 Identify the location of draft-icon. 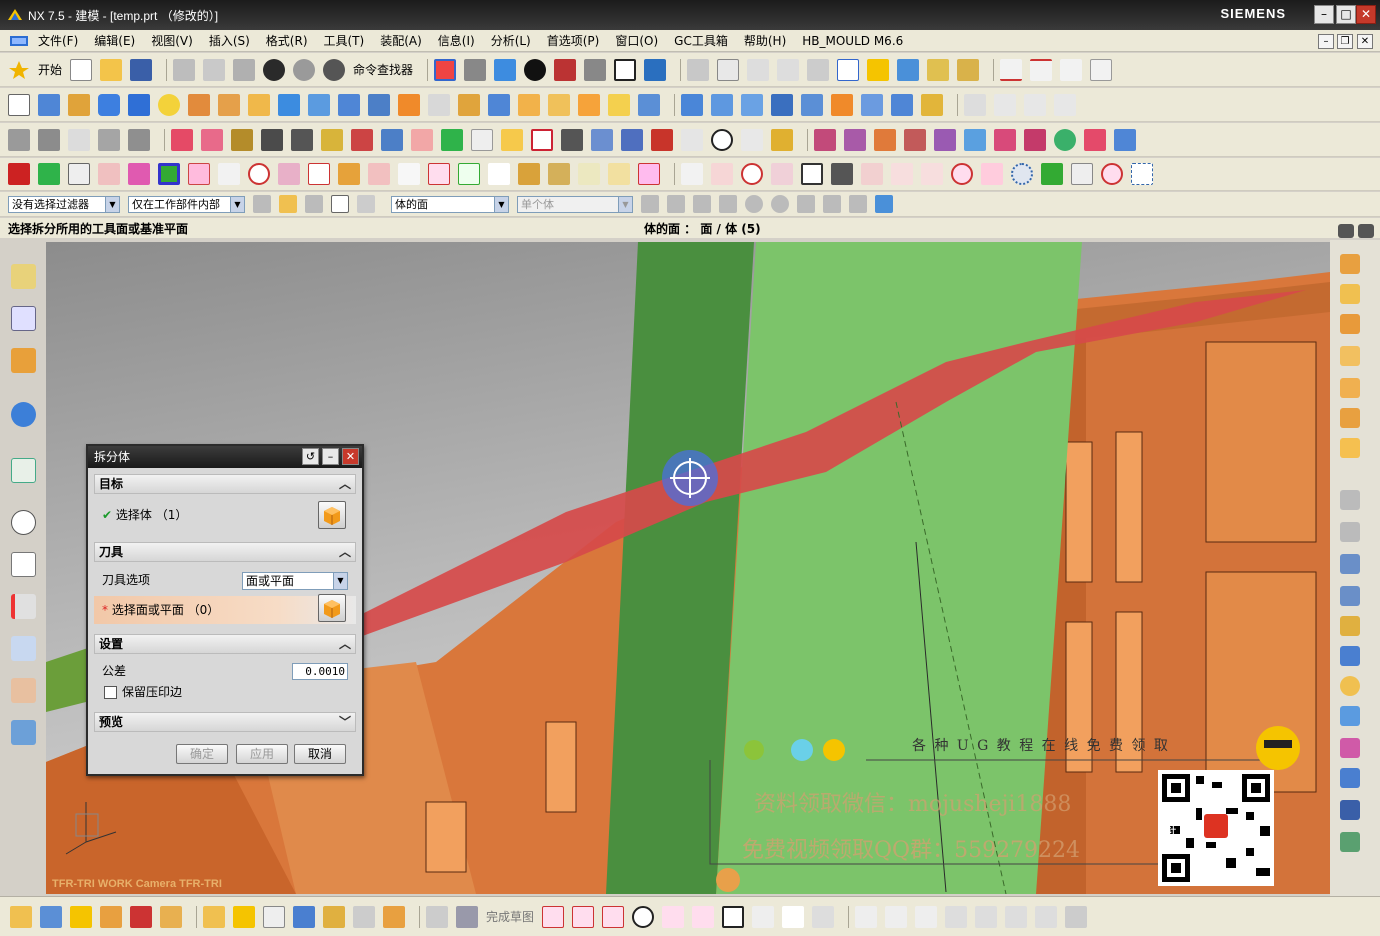
(469, 104).